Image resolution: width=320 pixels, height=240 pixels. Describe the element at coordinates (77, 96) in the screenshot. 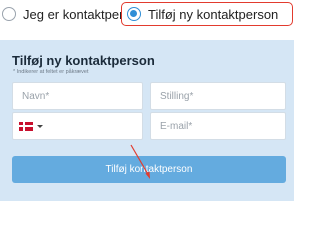

I see `name-input: Navn*` at that location.